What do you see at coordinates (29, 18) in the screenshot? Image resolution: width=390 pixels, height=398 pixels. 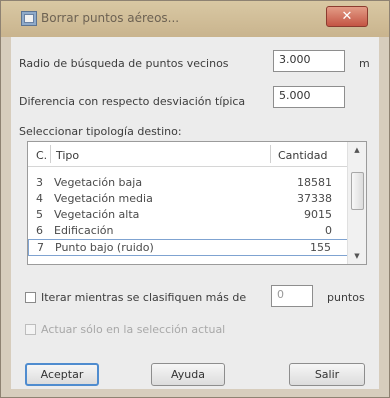 I see `window-app-icon` at bounding box center [29, 18].